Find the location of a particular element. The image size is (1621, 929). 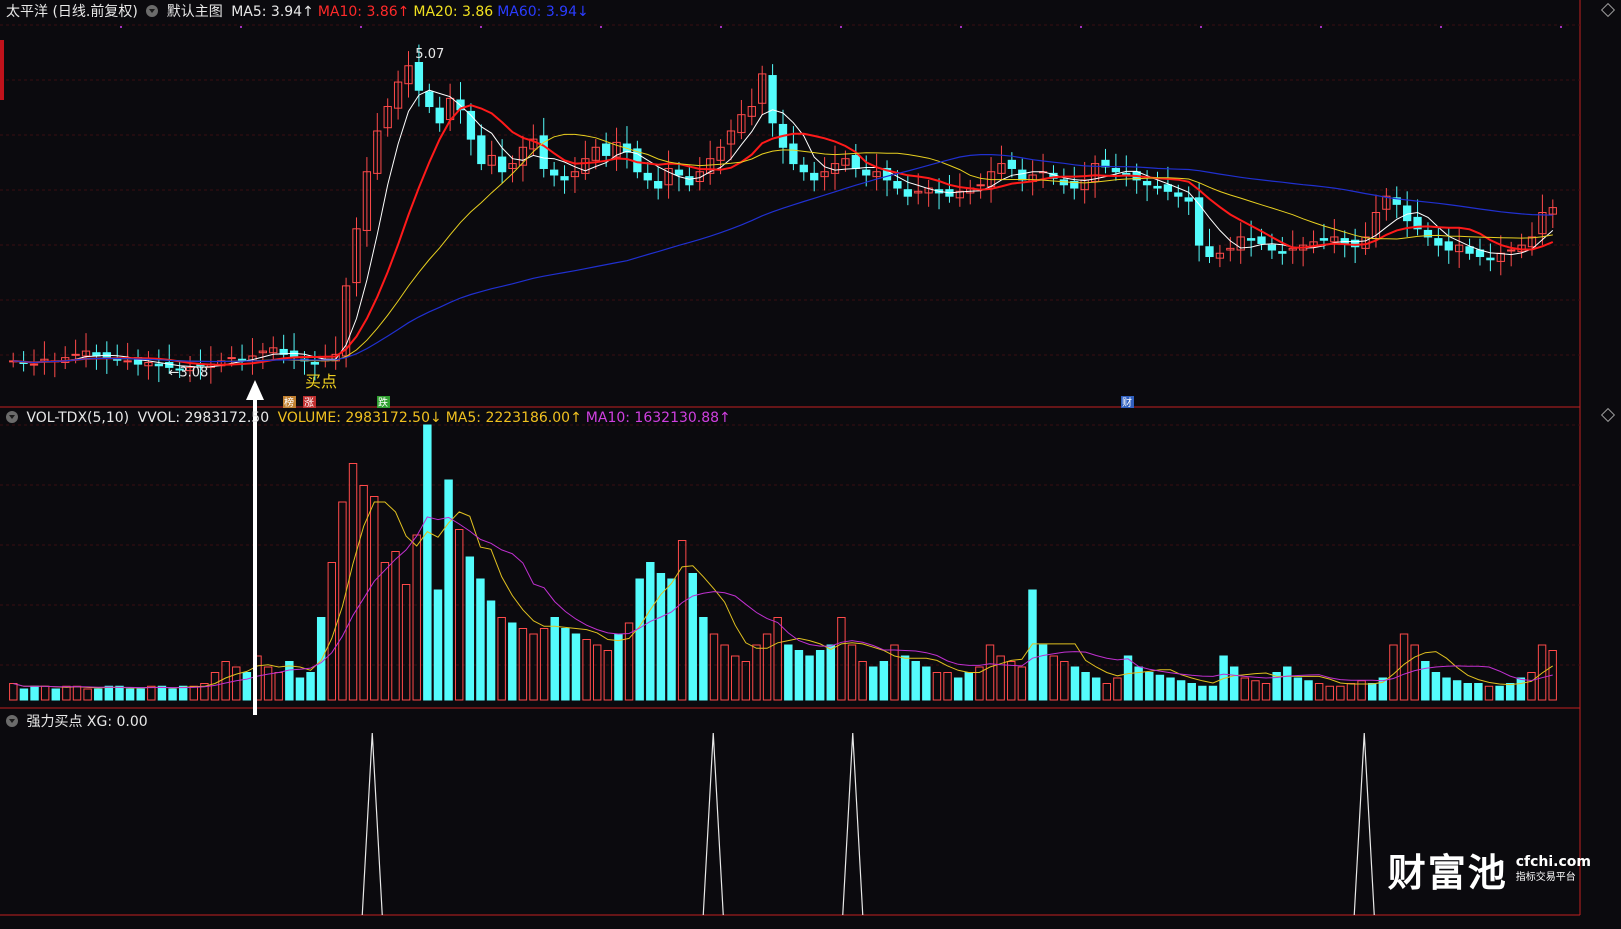

ma-label-2: MA20: 3.86 is located at coordinates (453, 12).